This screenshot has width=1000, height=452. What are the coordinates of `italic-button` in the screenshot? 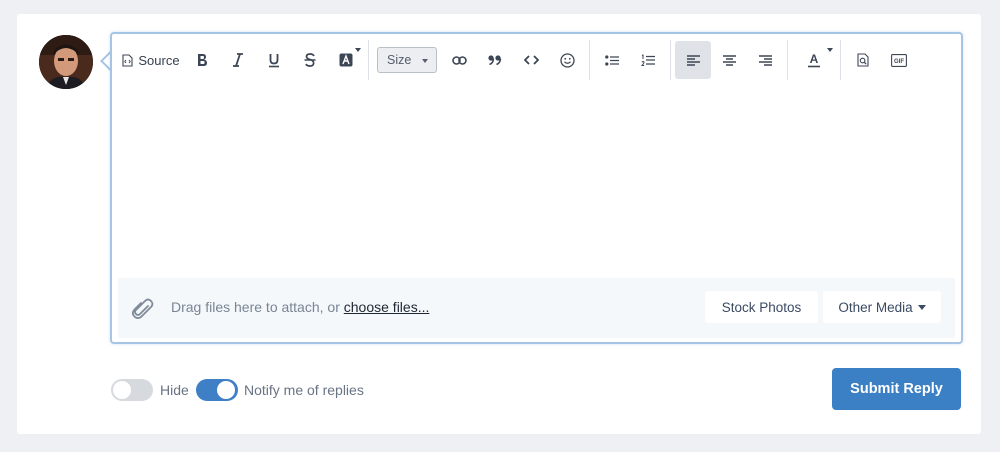 It's located at (238, 60).